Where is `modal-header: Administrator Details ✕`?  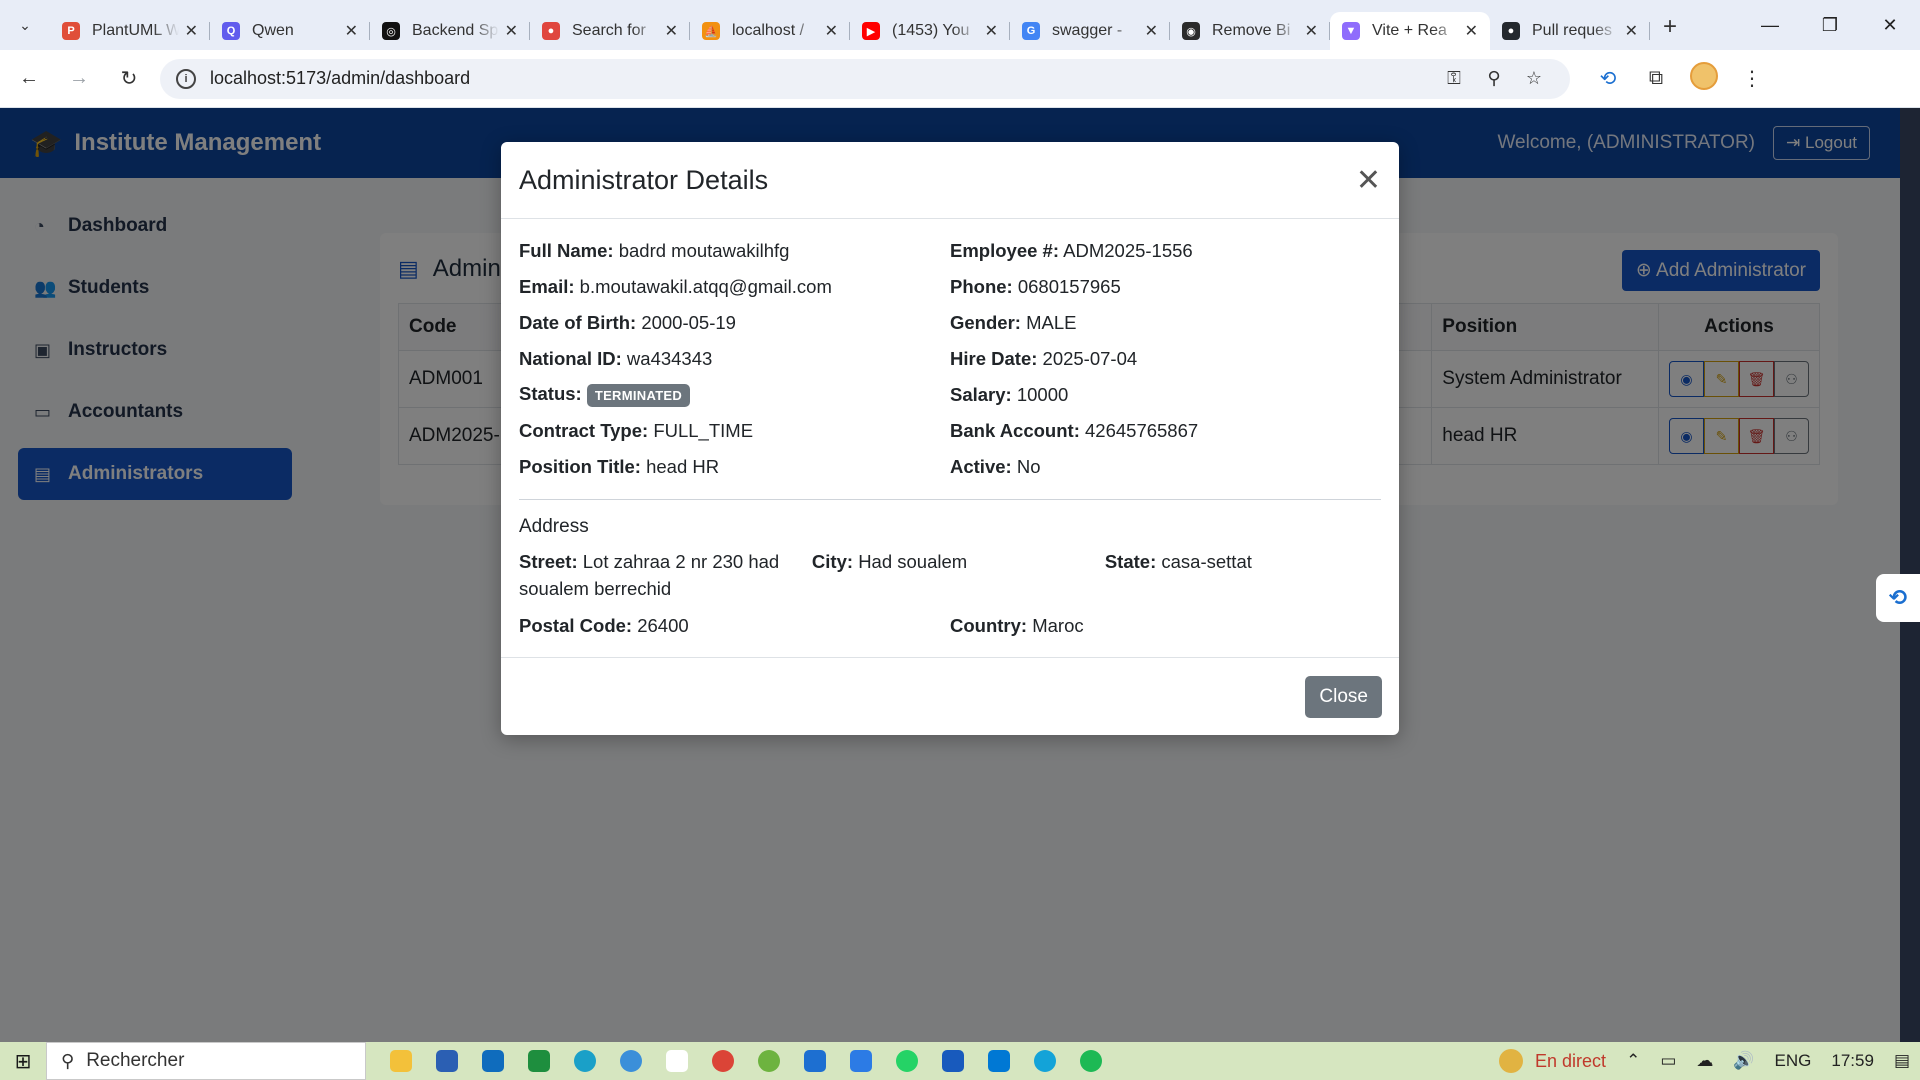 modal-header: Administrator Details ✕ is located at coordinates (950, 180).